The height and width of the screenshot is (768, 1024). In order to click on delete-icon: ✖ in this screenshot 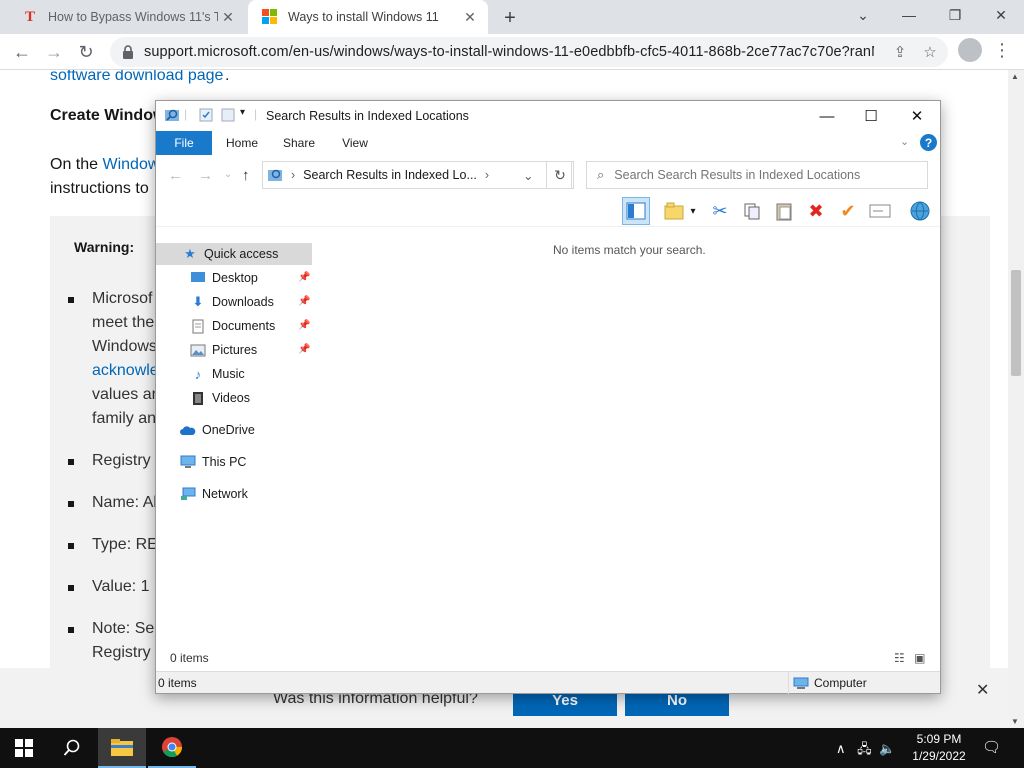, I will do `click(816, 211)`.